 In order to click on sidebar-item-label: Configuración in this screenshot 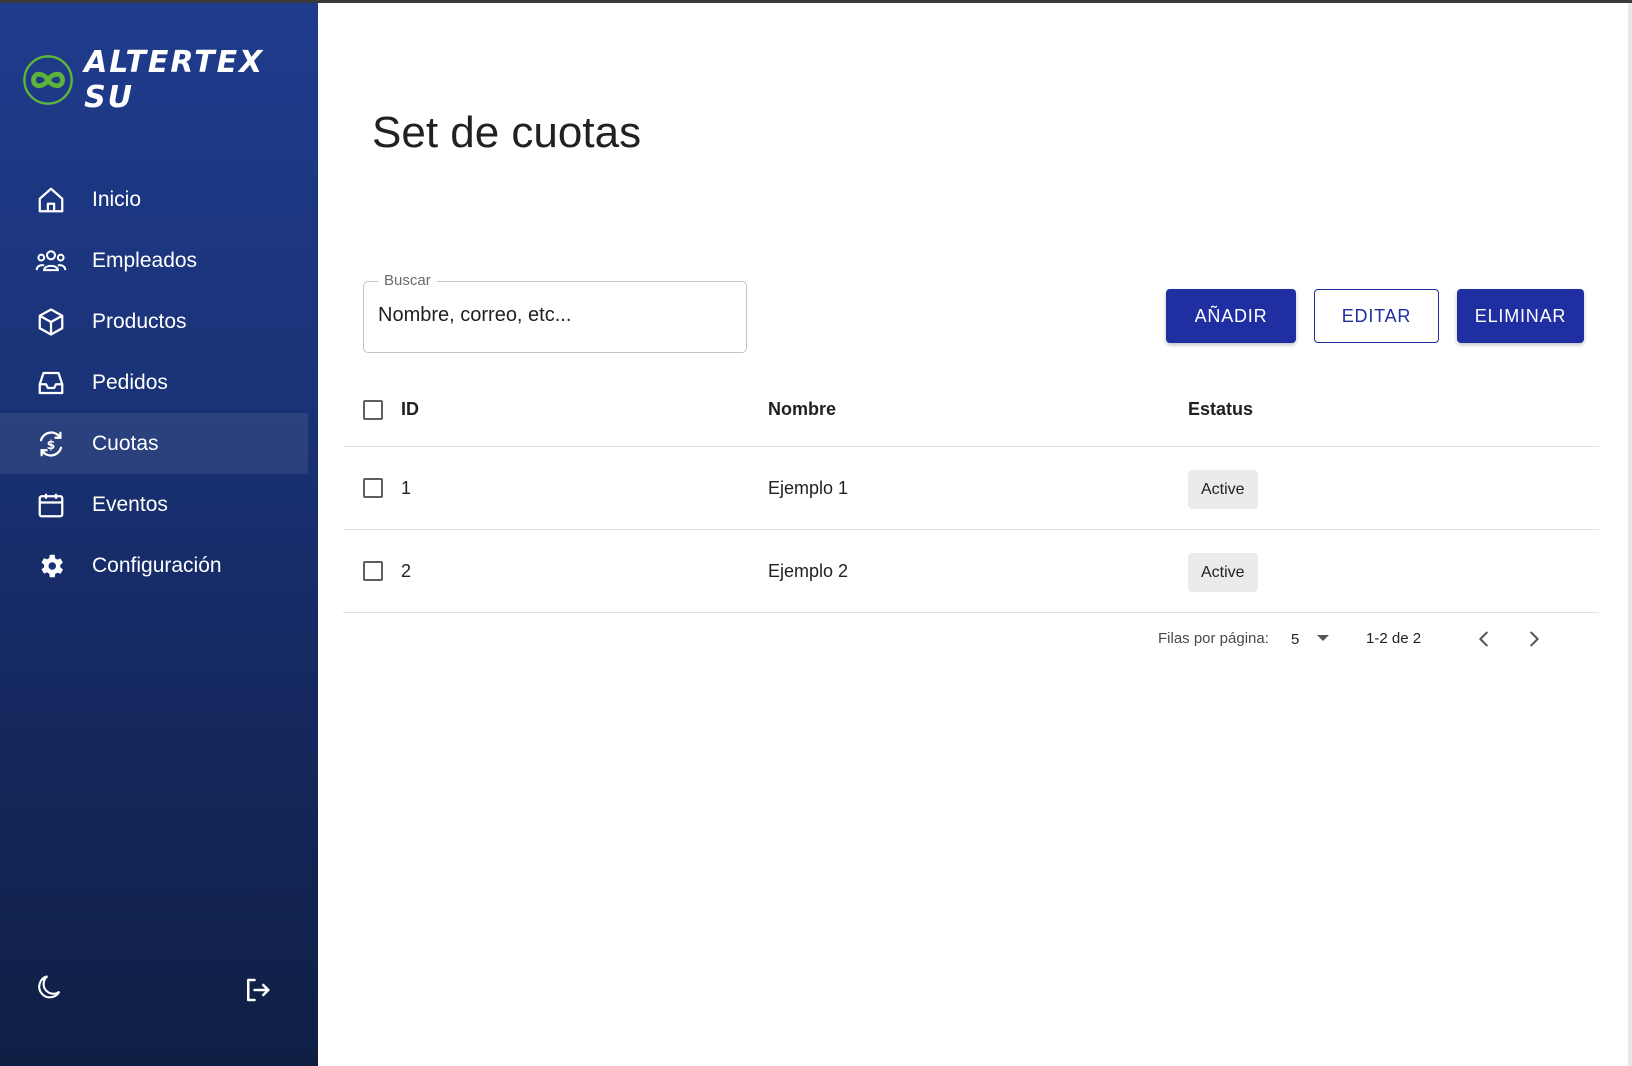, I will do `click(157, 565)`.